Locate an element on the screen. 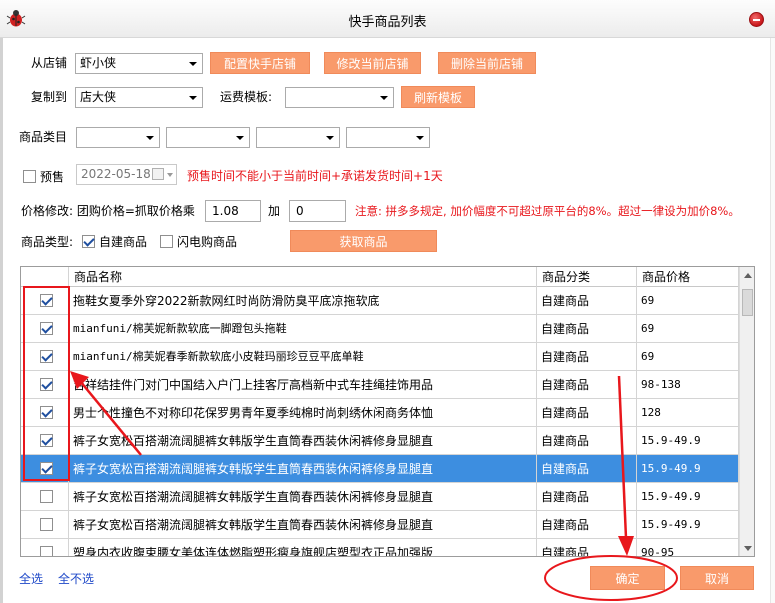 This screenshot has height=603, width=775. calendar-icon is located at coordinates (158, 174).